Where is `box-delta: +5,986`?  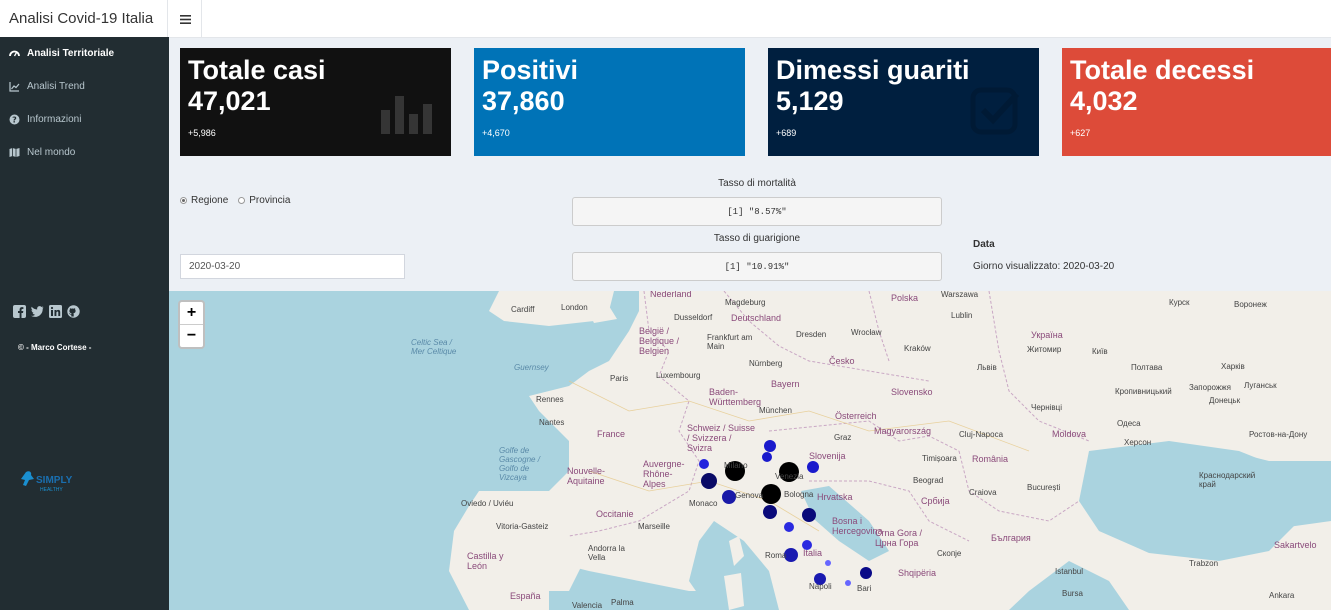
box-delta: +5,986 is located at coordinates (202, 133).